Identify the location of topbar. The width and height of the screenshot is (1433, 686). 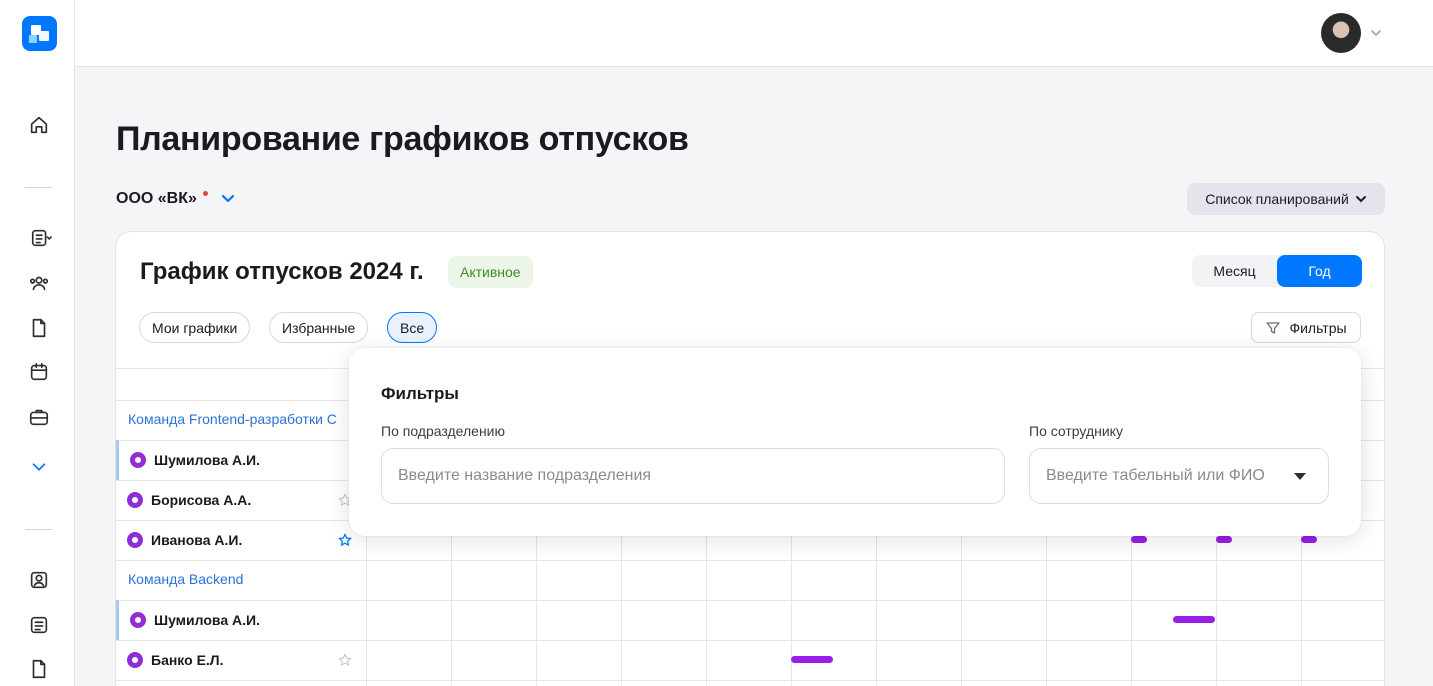
(754, 33).